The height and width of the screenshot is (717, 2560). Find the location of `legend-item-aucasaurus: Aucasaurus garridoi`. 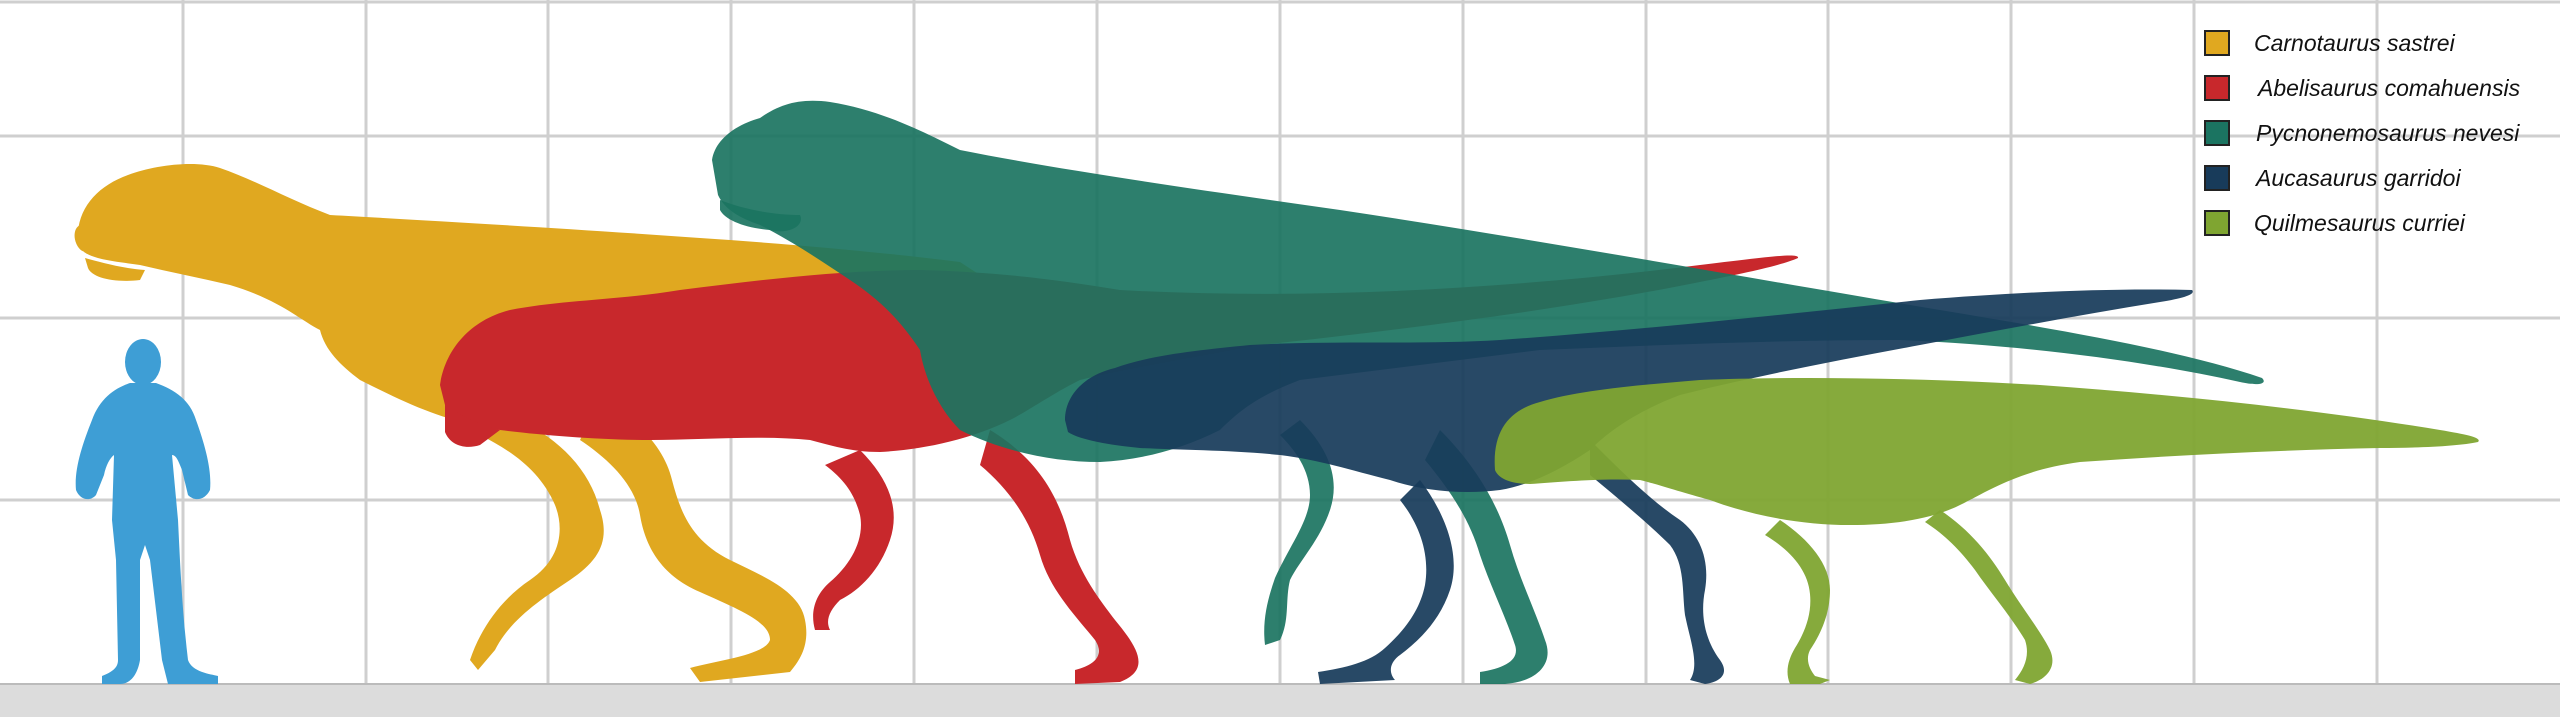

legend-item-aucasaurus: Aucasaurus garridoi is located at coordinates (2364, 179).